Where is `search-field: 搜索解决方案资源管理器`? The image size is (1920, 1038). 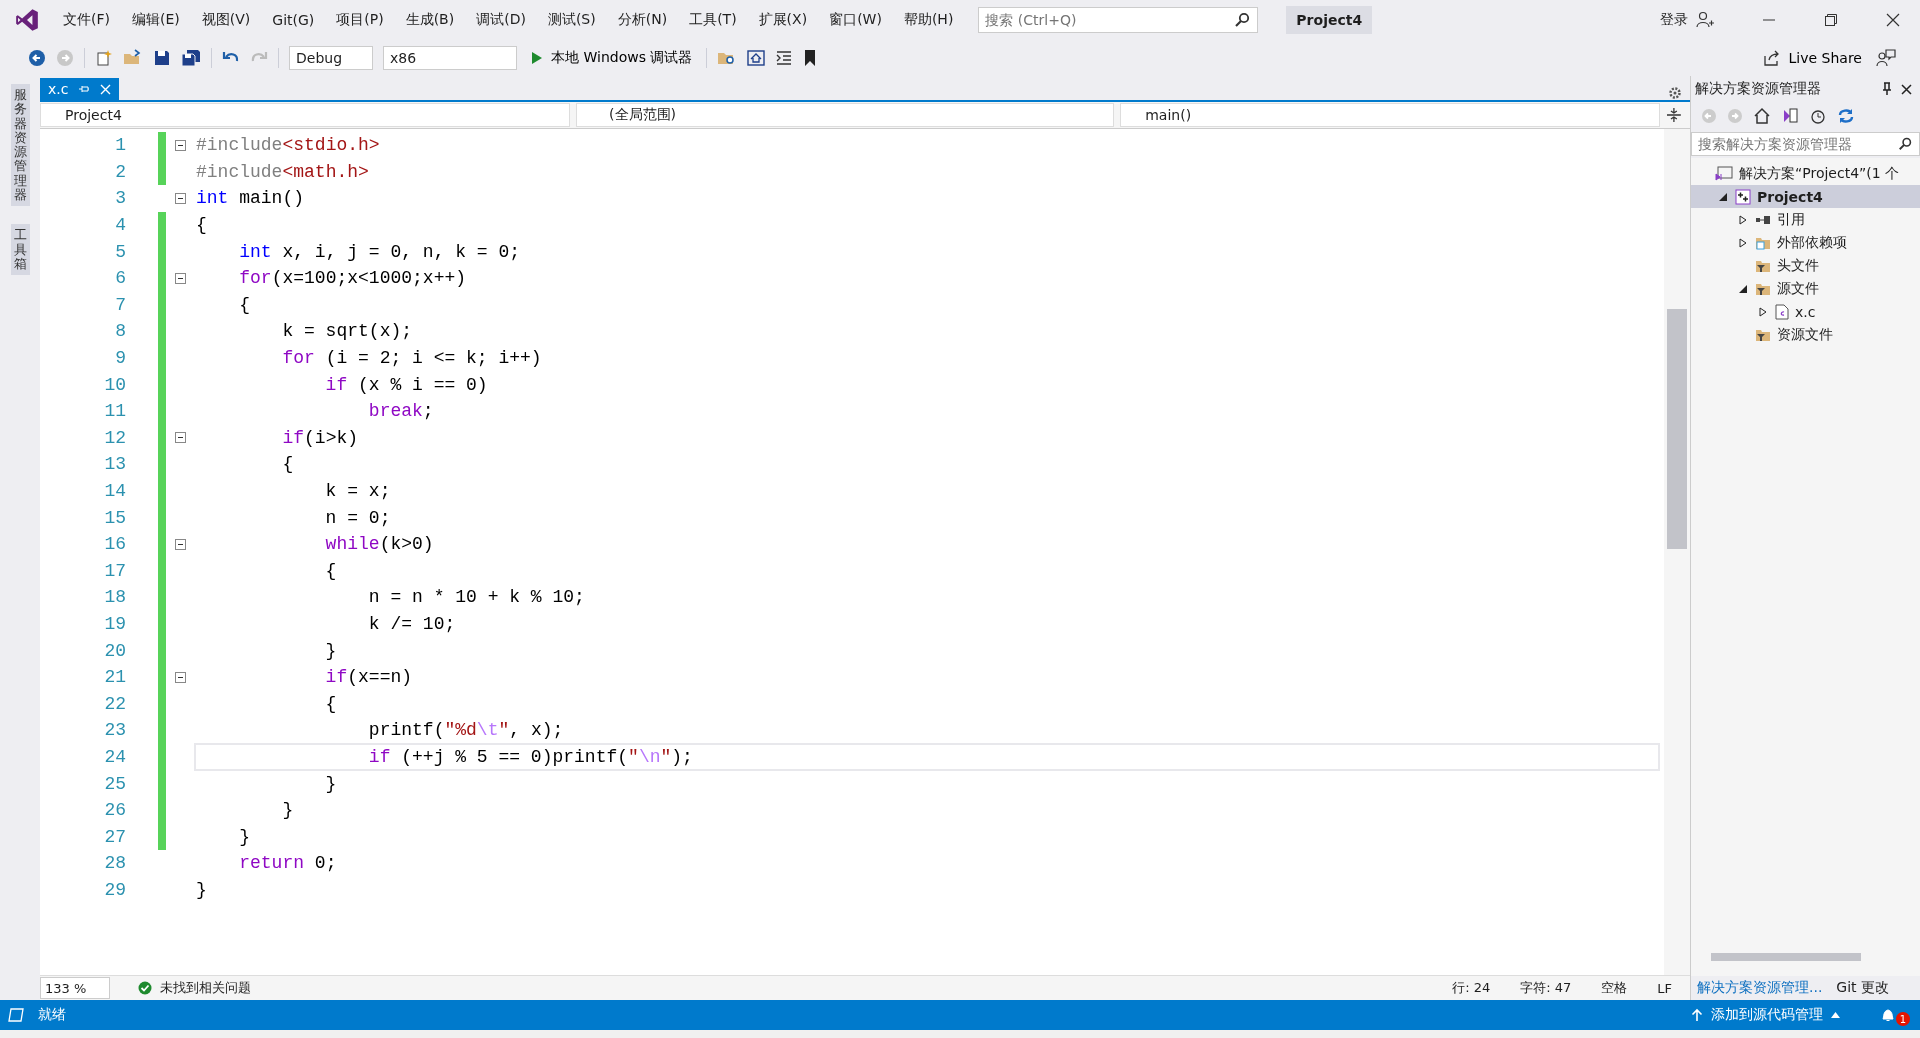 search-field: 搜索解决方案资源管理器 is located at coordinates (1805, 144).